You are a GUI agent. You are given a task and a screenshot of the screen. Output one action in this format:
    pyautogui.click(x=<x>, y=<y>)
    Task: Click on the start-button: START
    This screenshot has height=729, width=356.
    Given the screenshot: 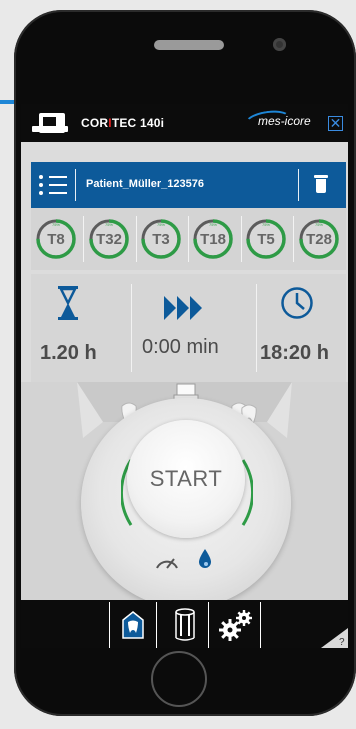 What is the action you would take?
    pyautogui.click(x=186, y=479)
    